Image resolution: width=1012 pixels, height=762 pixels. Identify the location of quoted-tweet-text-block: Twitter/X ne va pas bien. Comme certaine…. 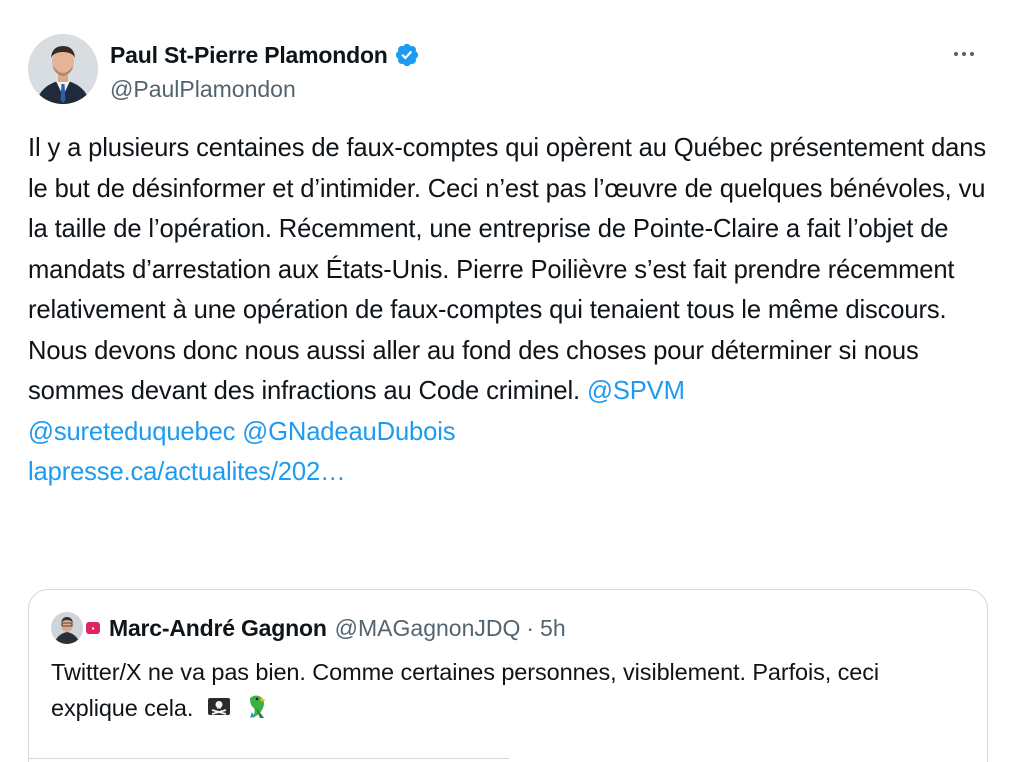
(508, 692).